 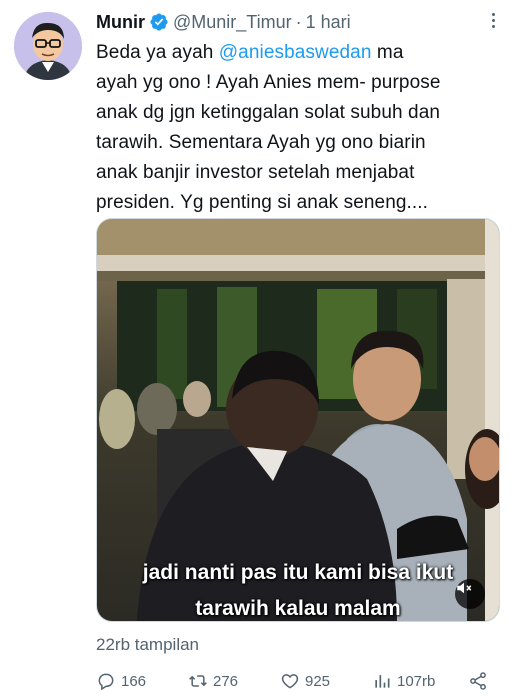 I want to click on more-icon, so click(x=493, y=21).